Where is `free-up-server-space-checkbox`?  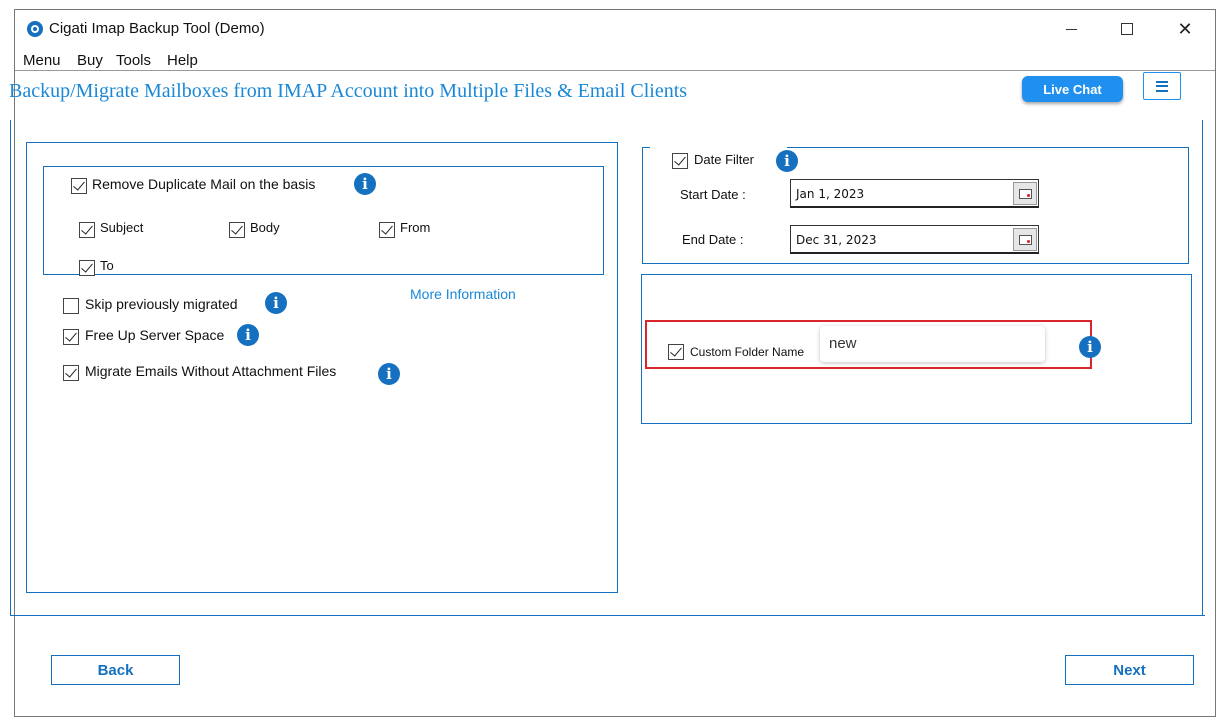
free-up-server-space-checkbox is located at coordinates (71, 337).